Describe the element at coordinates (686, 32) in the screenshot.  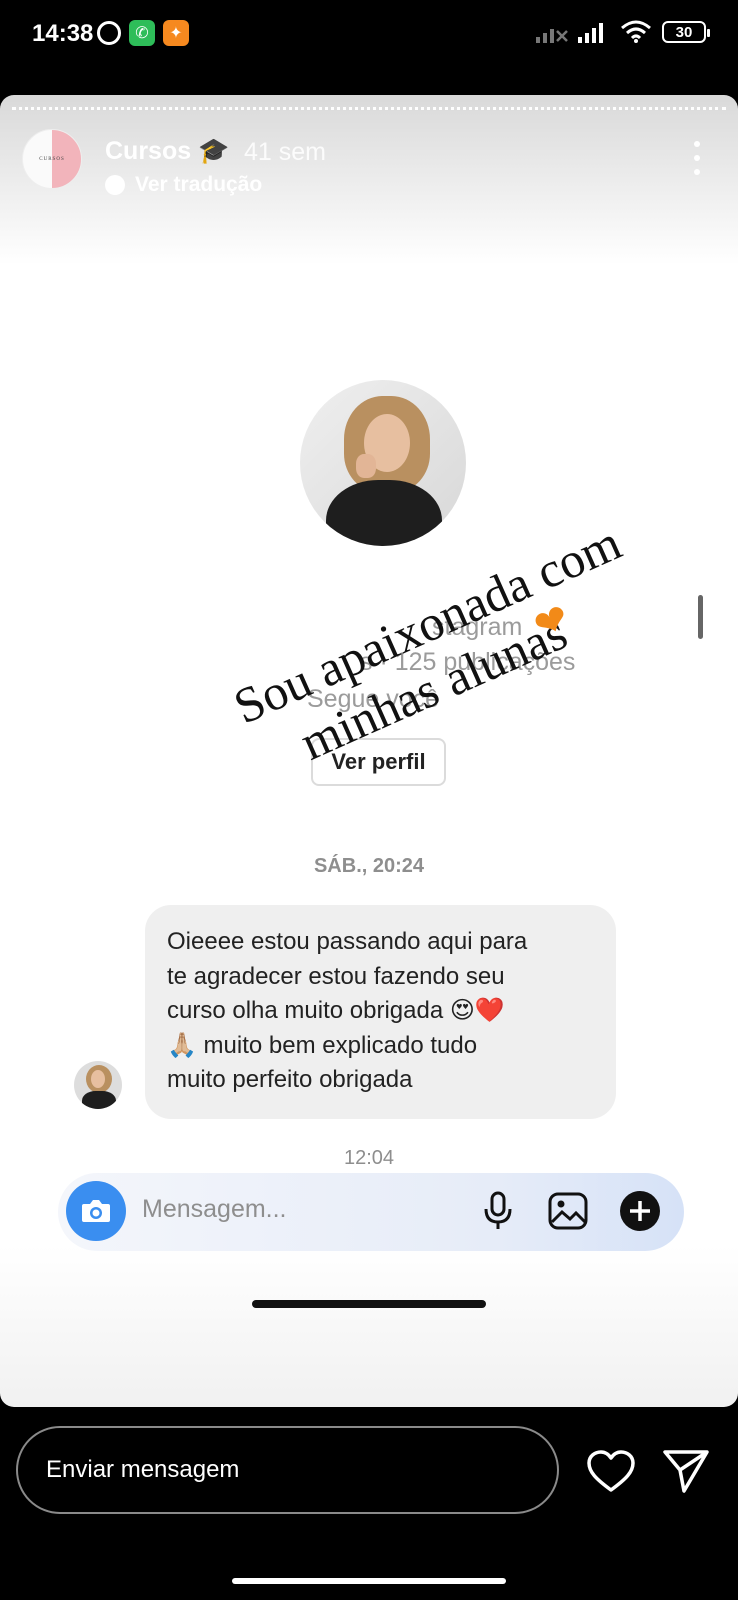
I see `battery-icon: 30` at that location.